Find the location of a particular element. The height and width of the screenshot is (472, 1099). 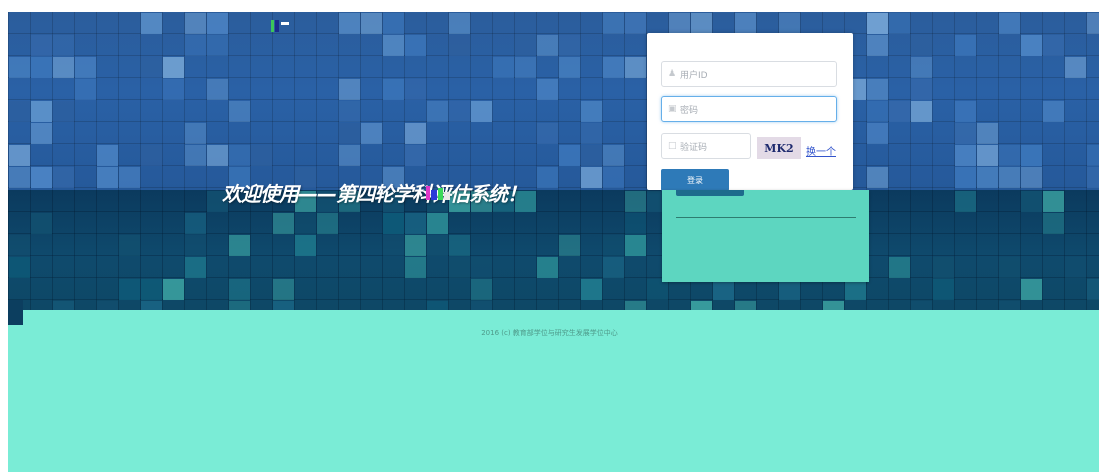

copyright-text: 2016 (c) 教育部学位与研究生发展学位中心 is located at coordinates (549, 333).